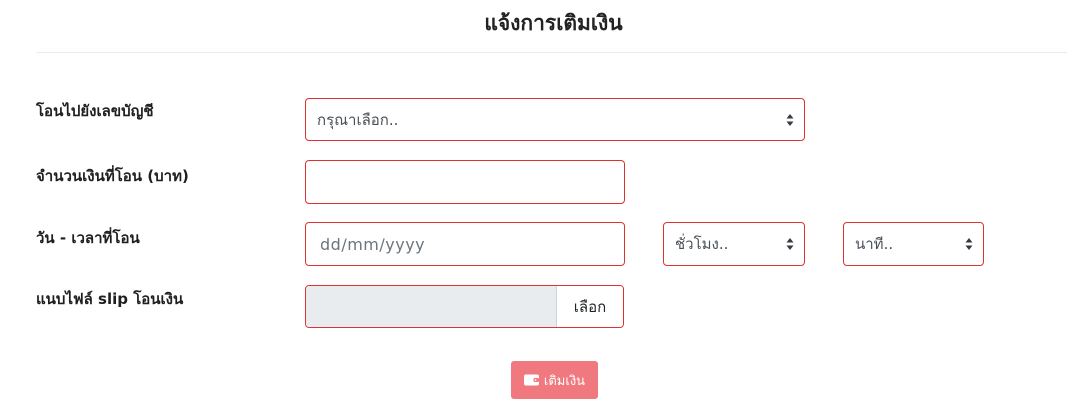  I want to click on account-select-value: กรุณาเลือก.., so click(358, 119).